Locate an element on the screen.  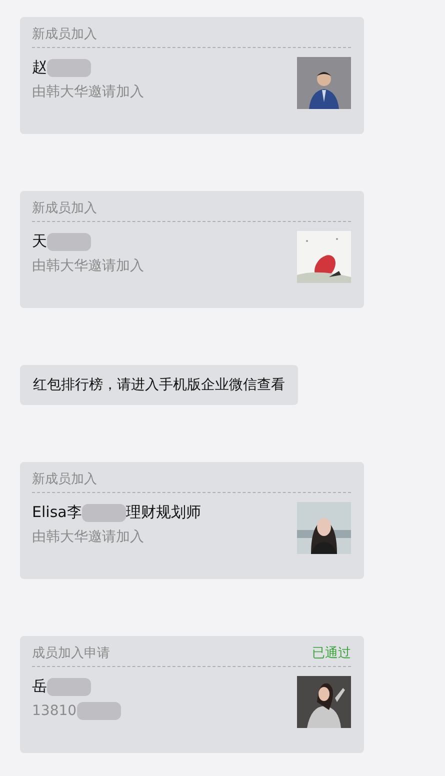
member-card: 新成员加入 赵 由韩大华邀请加入 is located at coordinates (192, 75).